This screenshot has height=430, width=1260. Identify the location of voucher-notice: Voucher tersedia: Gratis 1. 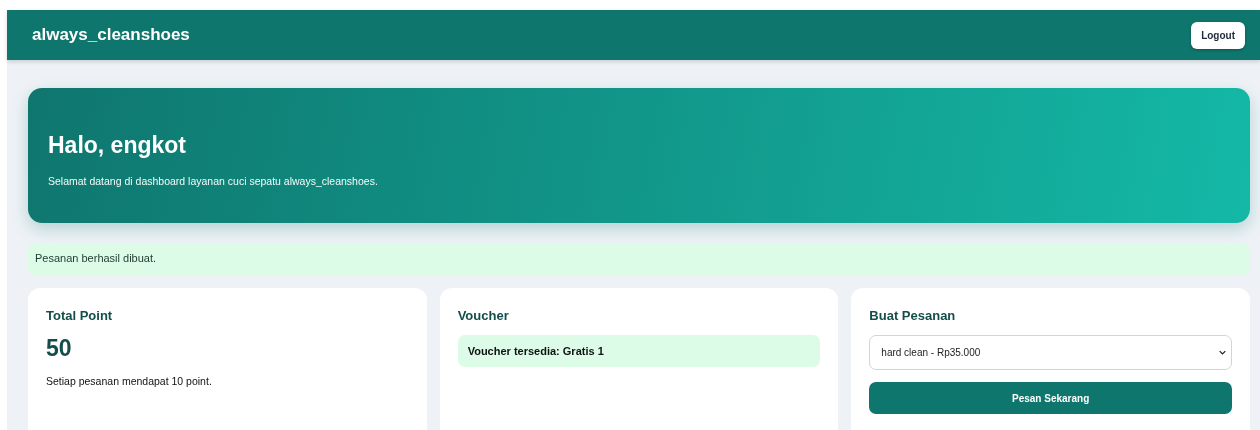
(639, 351).